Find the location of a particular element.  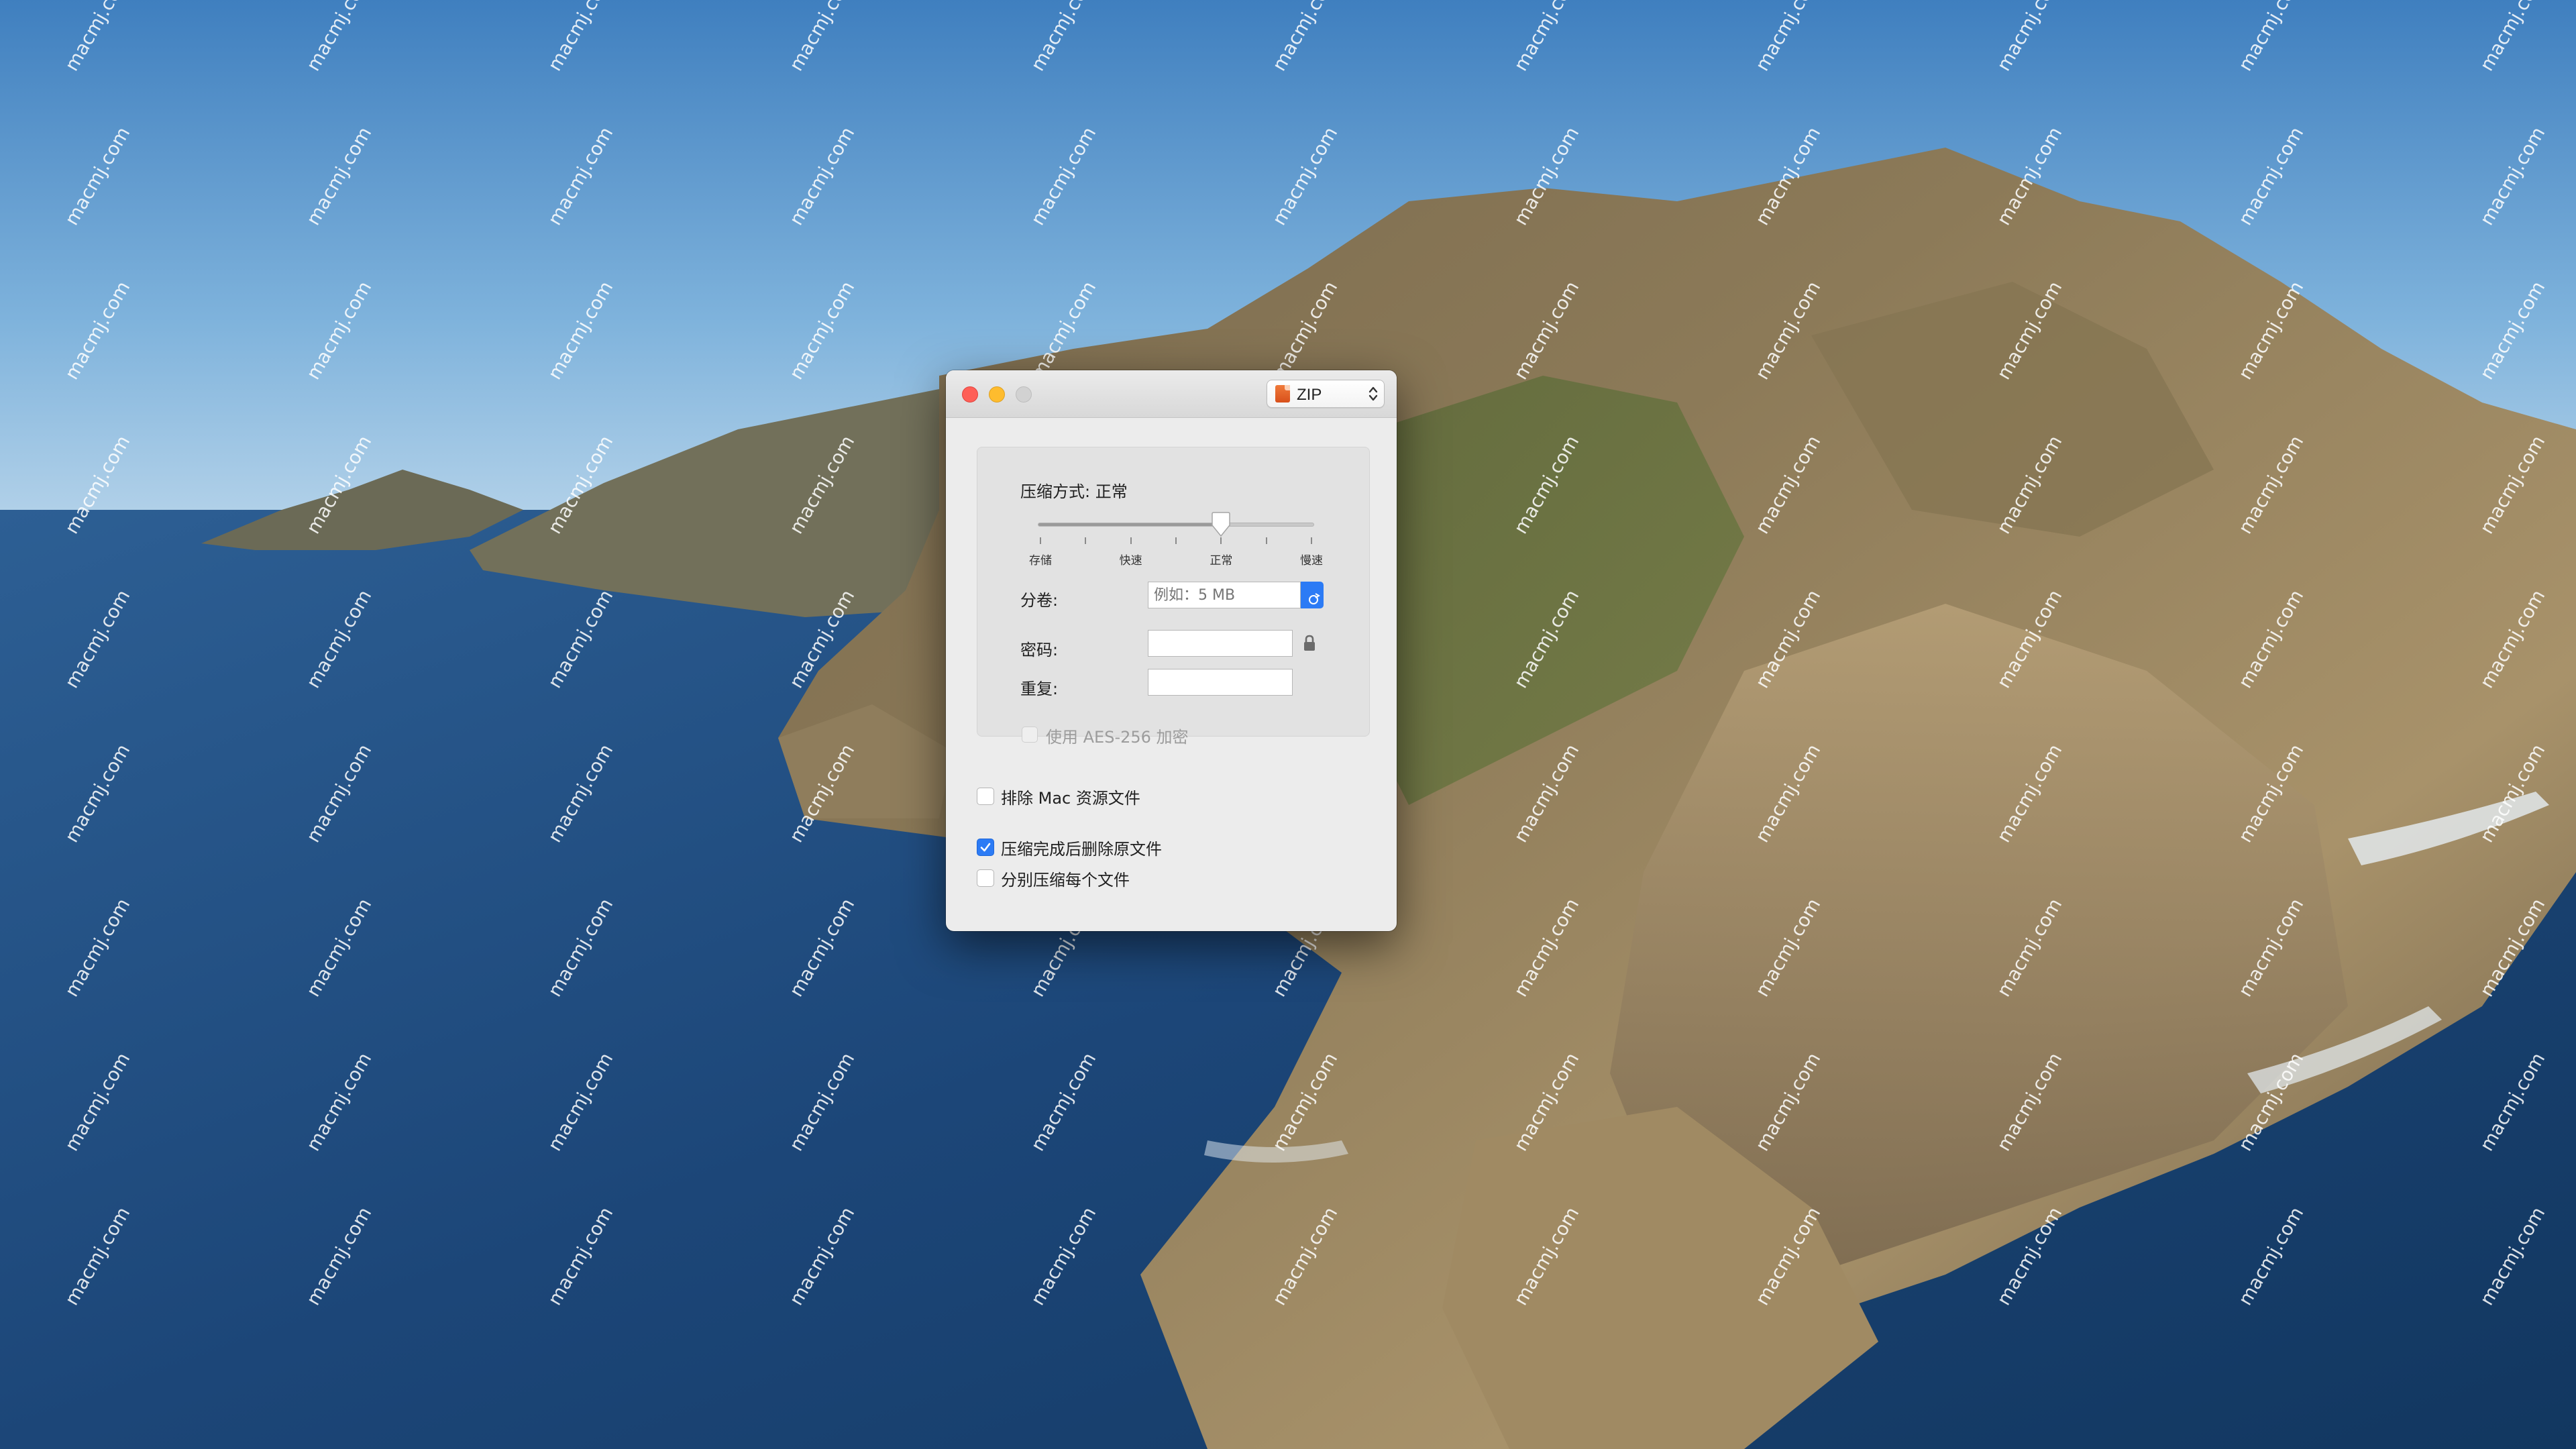

split-size-input is located at coordinates (1224, 595).